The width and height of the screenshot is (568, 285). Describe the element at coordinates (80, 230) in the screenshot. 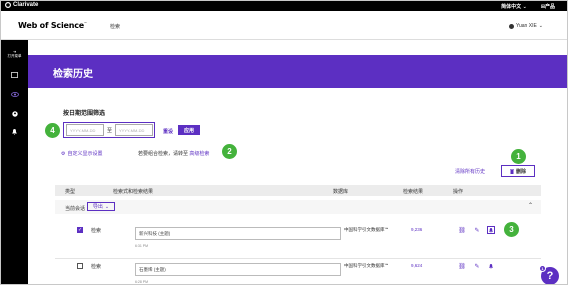

I see `row-checkbox: ✓` at that location.